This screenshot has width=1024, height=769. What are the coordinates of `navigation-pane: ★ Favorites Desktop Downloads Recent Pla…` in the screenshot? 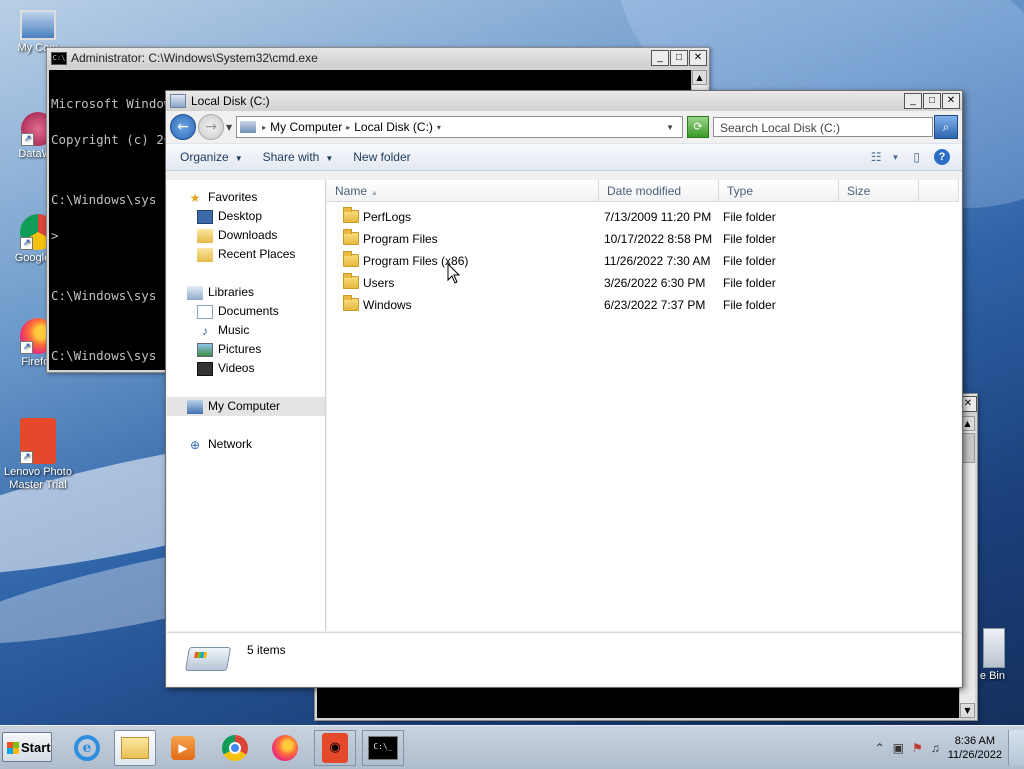 It's located at (246, 405).